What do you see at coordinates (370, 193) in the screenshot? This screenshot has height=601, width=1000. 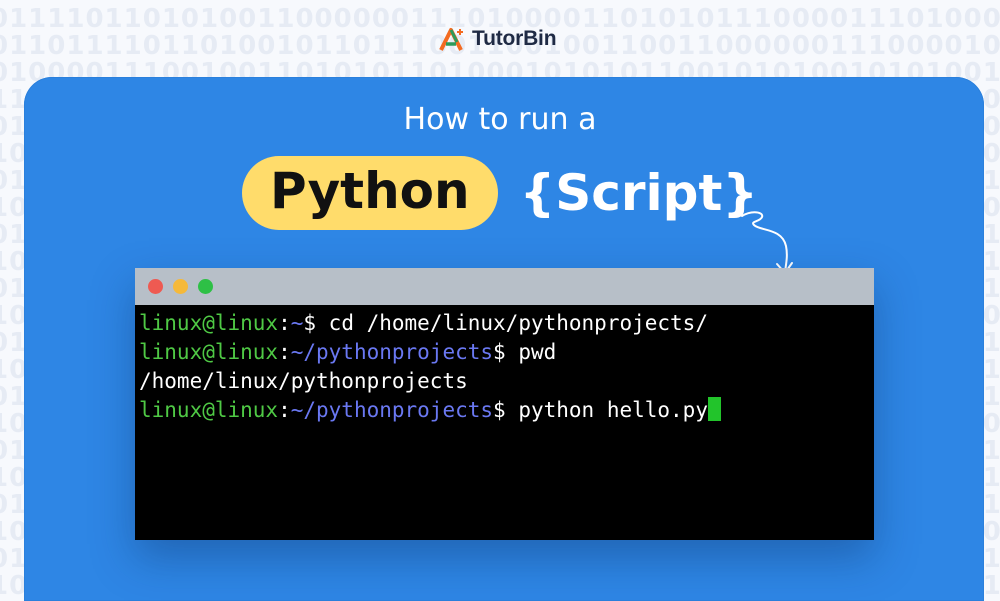 I see `python-highlight: Python` at bounding box center [370, 193].